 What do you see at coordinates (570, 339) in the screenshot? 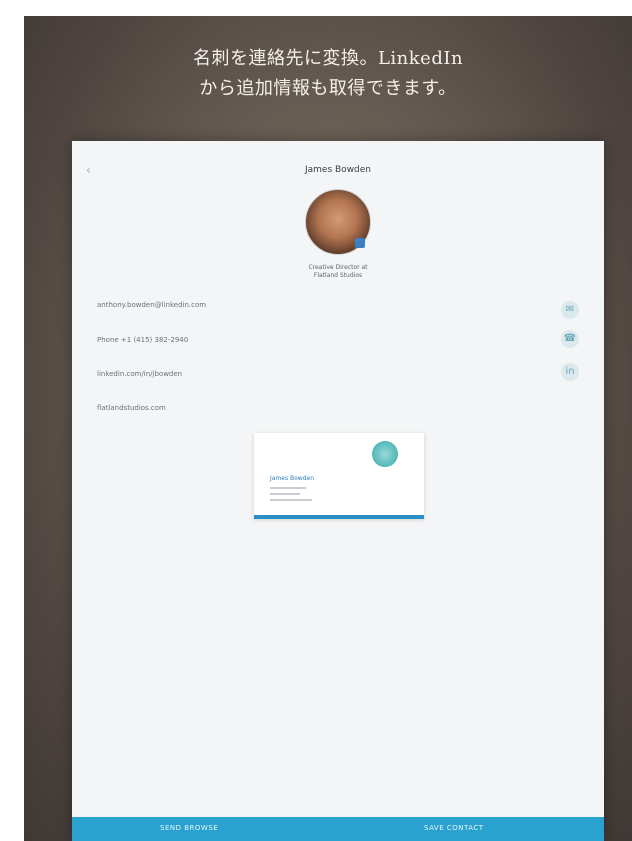
I see `phone-icon: ☎` at bounding box center [570, 339].